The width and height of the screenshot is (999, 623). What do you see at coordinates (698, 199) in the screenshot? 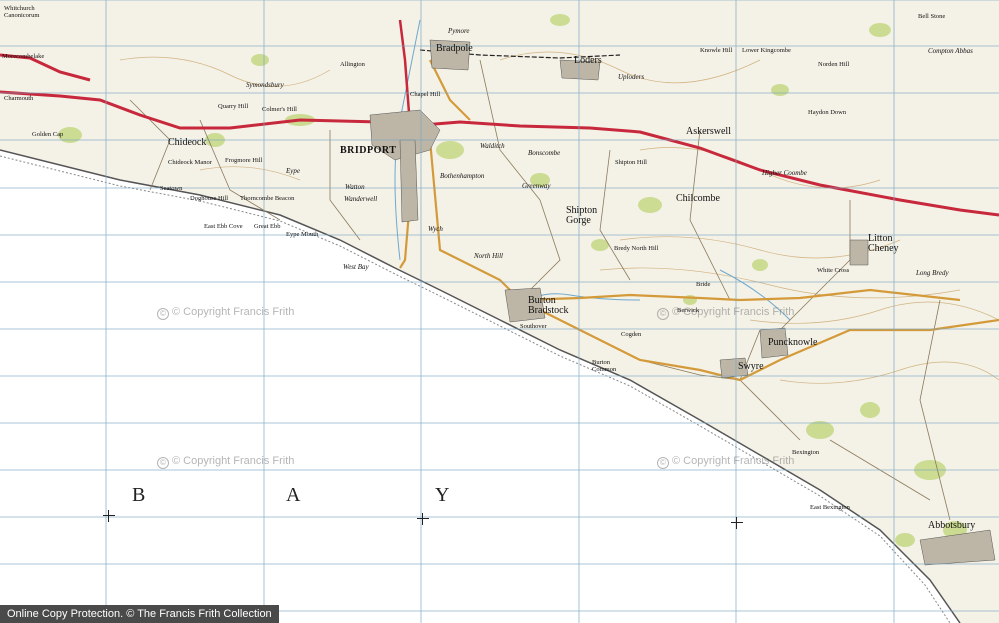
I see `place-label-chilcombe: Chilcombe` at bounding box center [698, 199].